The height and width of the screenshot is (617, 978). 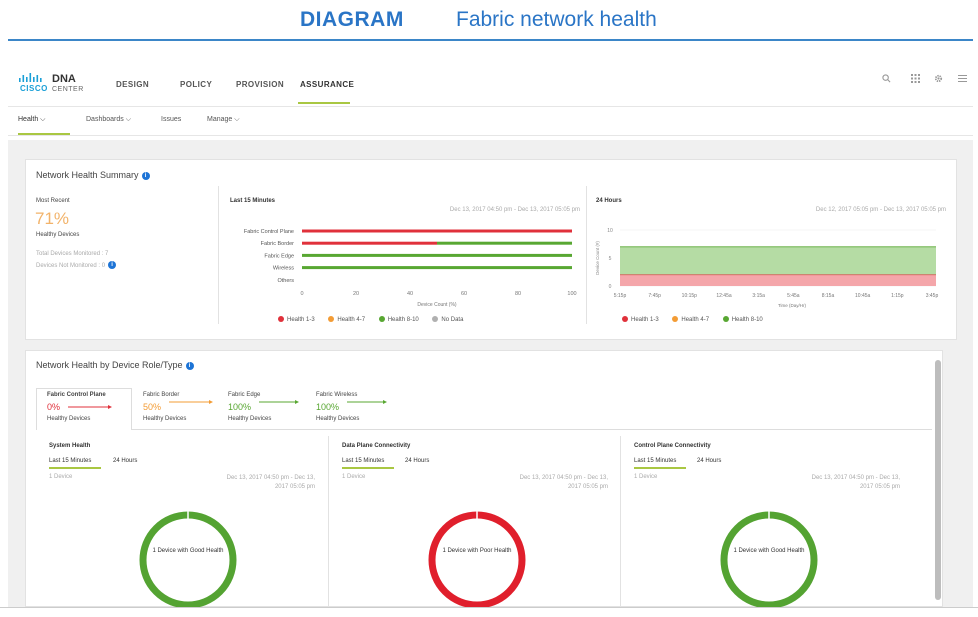 I want to click on active-subnav-indicator, so click(x=44, y=134).